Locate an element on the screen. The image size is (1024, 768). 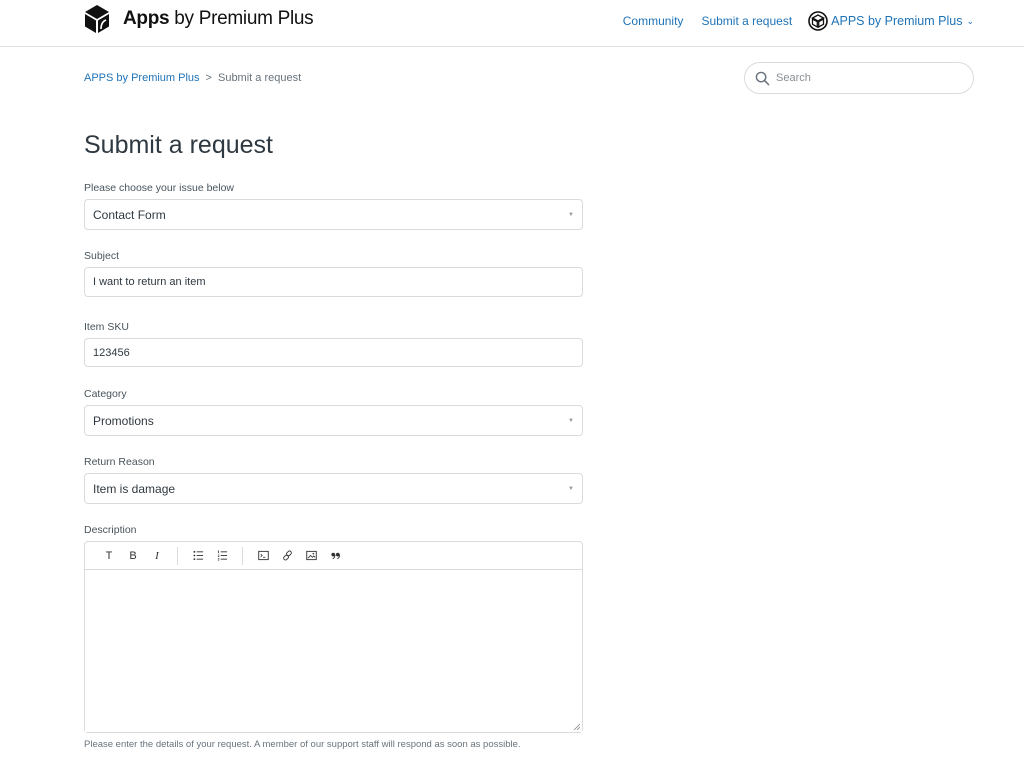
user-menu: APPS by Premium Plus ⌄ is located at coordinates (891, 21).